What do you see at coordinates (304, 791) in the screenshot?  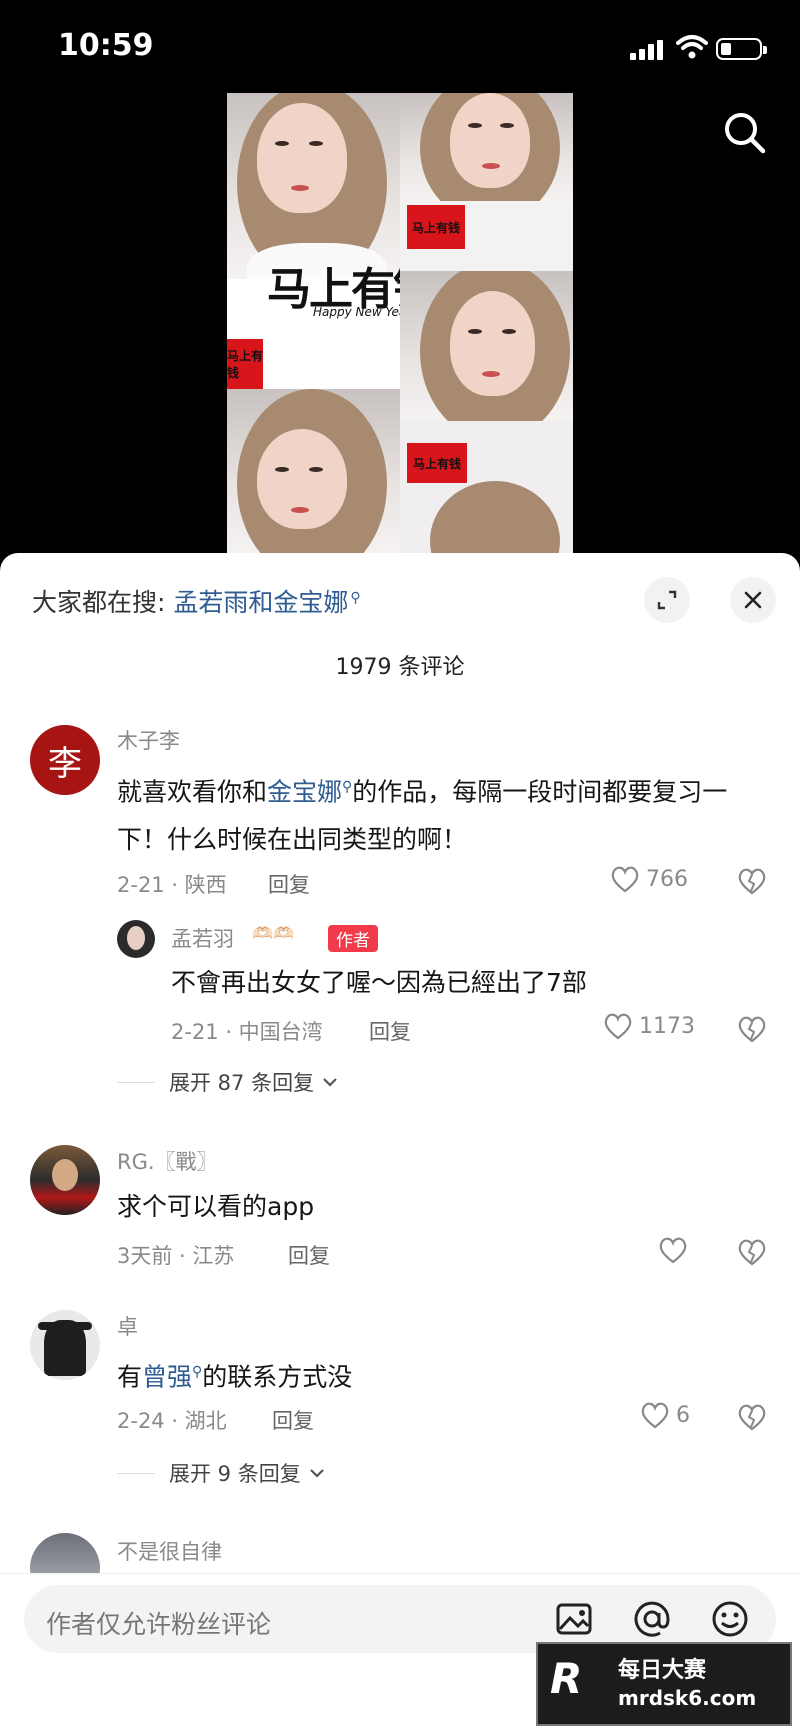 I see `comment-link: 金宝娜` at bounding box center [304, 791].